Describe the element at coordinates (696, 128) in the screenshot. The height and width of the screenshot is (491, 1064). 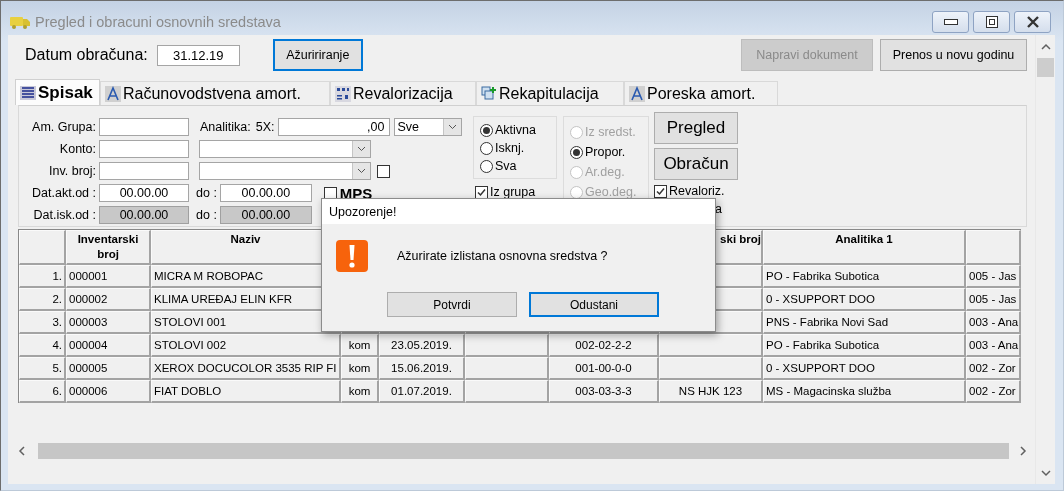
I see `preview-button: Pregled` at that location.